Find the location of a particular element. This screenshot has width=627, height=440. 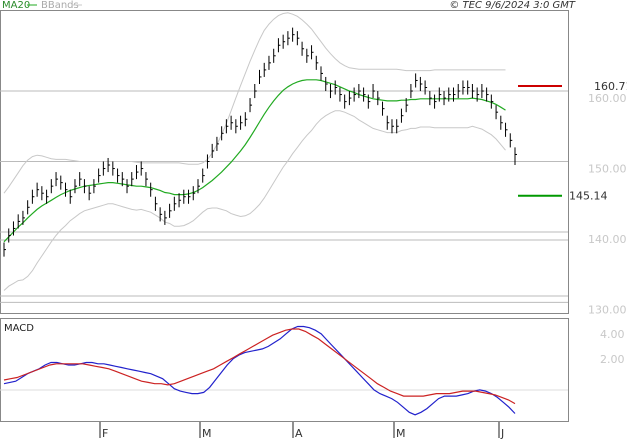

price-tick-label: 140.00 is located at coordinates (607, 239).